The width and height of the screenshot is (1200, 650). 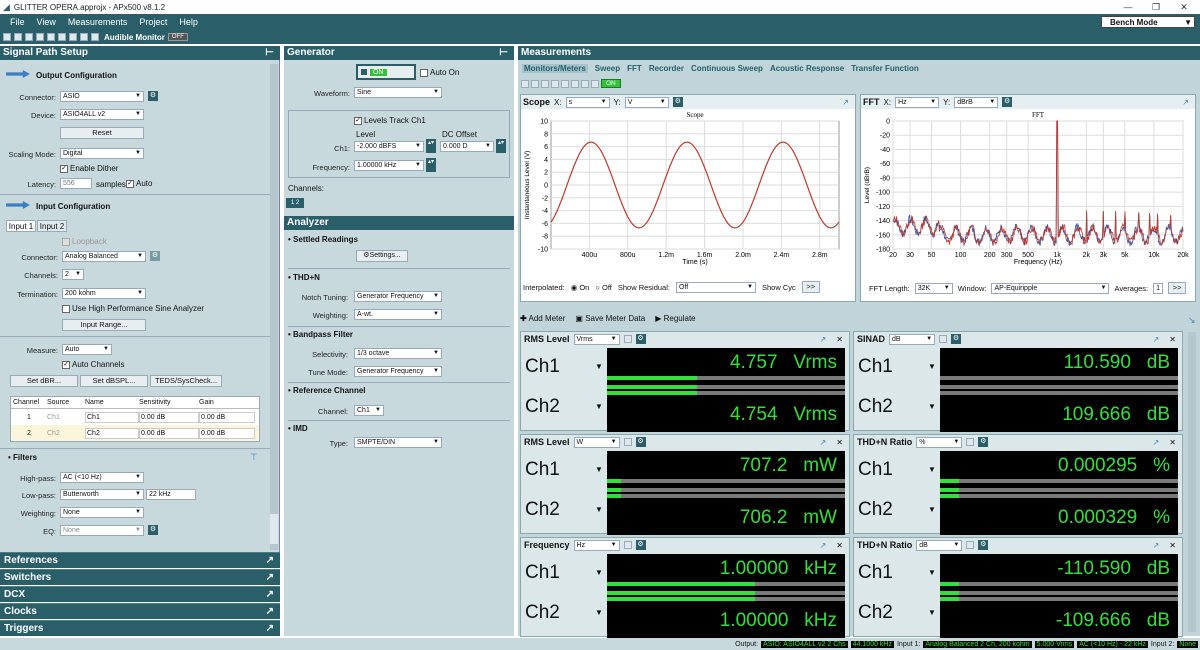 I want to click on selectivity-select: 1/3 octave ▼, so click(x=398, y=353).